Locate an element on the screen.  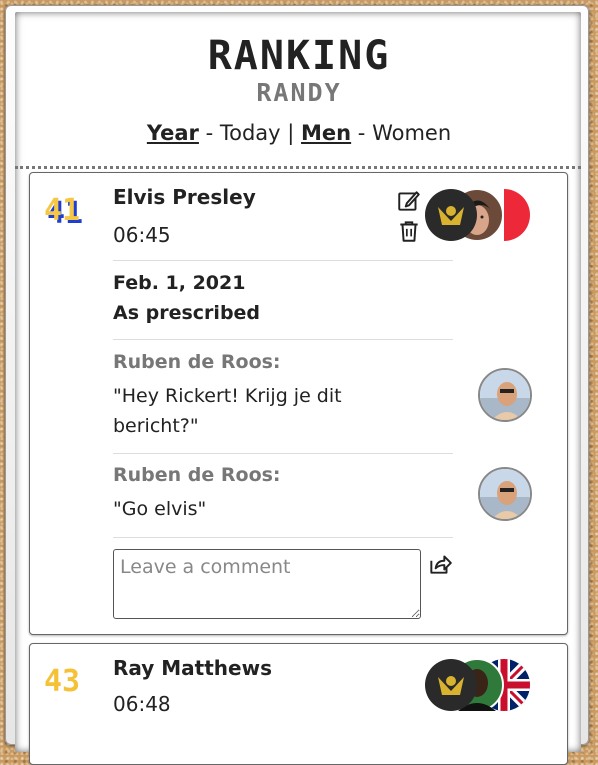
filter-bar: Year - Today | Men - Women is located at coordinates (299, 133).